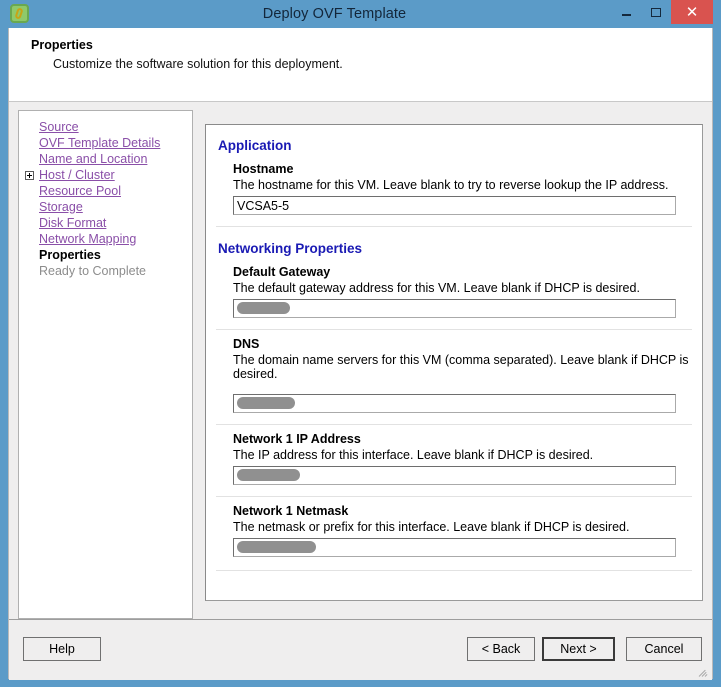 Image resolution: width=721 pixels, height=687 pixels. What do you see at coordinates (29, 175) in the screenshot?
I see `expand-plus-icon` at bounding box center [29, 175].